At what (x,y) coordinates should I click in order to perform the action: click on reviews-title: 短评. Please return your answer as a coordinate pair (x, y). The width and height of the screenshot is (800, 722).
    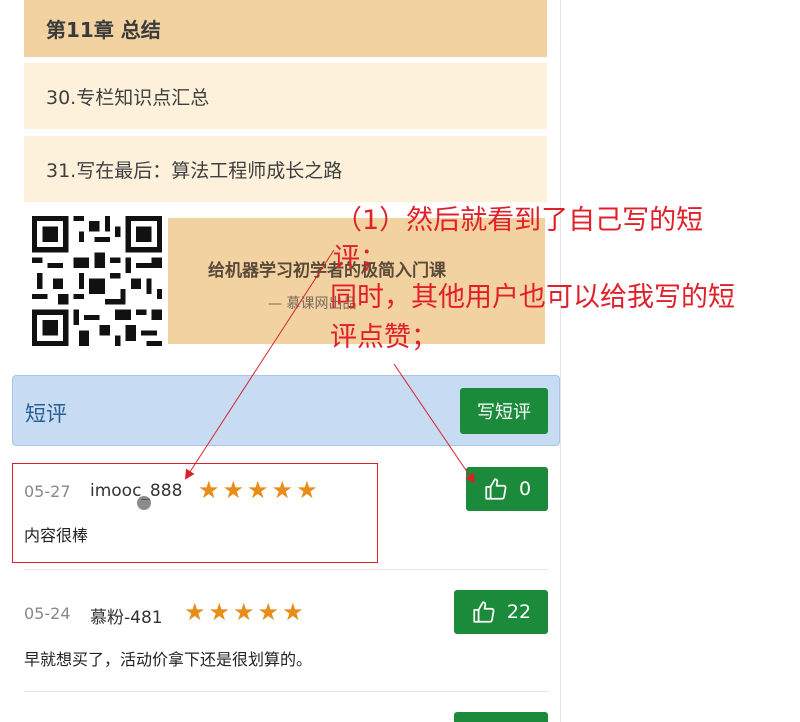
    Looking at the image, I should click on (46, 414).